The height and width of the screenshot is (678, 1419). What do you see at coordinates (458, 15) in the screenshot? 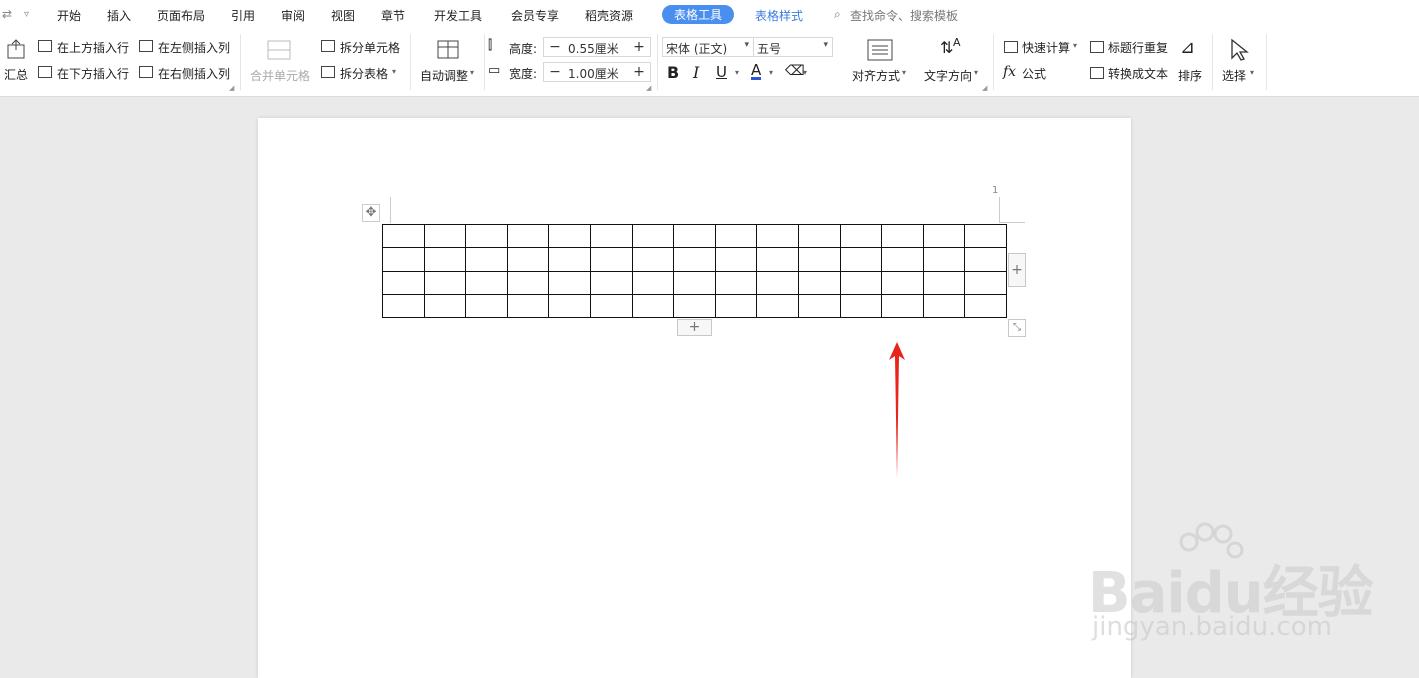
I see `tab-developer: 开发工具` at bounding box center [458, 15].